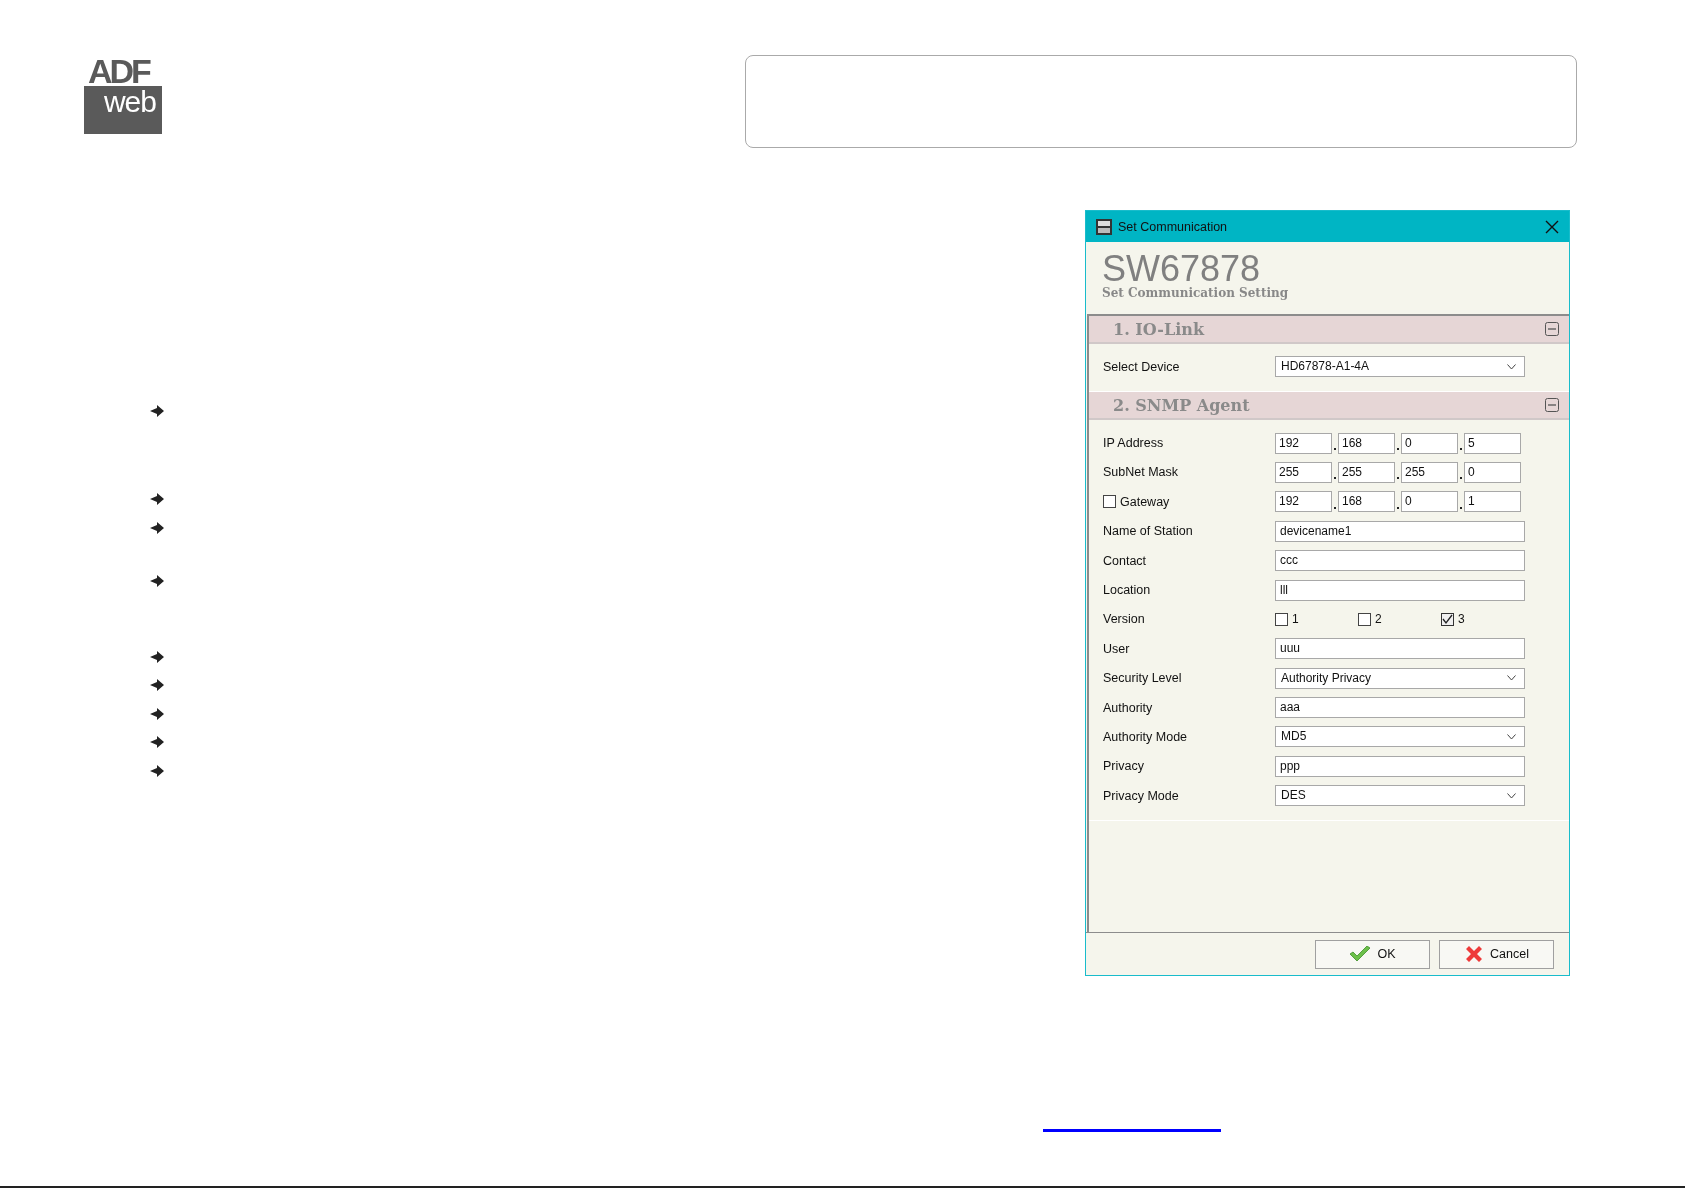 The height and width of the screenshot is (1191, 1685). I want to click on section-title: 2. SNMP Agent, so click(1182, 405).